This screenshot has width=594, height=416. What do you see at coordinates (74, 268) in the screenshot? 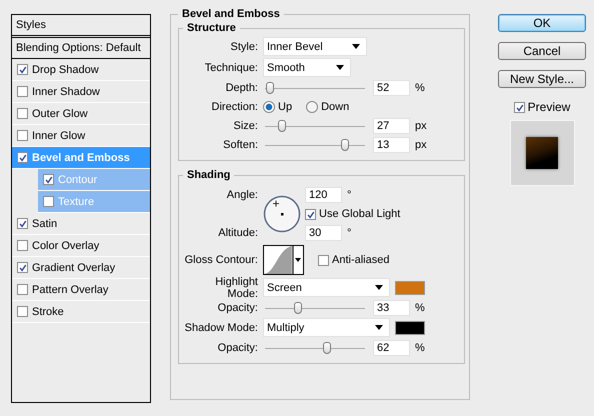
I see `item-label: Gradient Overlay` at bounding box center [74, 268].